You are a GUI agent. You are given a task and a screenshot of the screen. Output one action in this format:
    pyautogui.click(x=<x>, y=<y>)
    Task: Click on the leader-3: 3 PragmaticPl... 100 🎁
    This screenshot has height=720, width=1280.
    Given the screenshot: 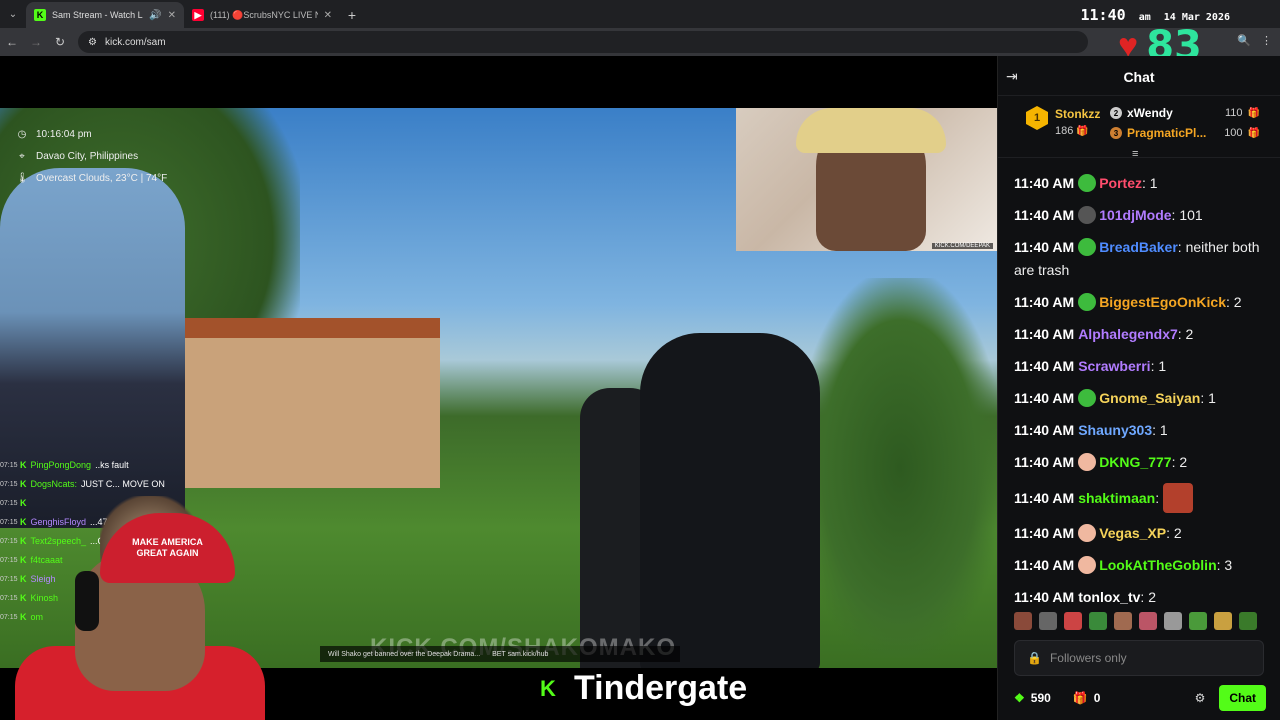 What is the action you would take?
    pyautogui.click(x=1185, y=133)
    